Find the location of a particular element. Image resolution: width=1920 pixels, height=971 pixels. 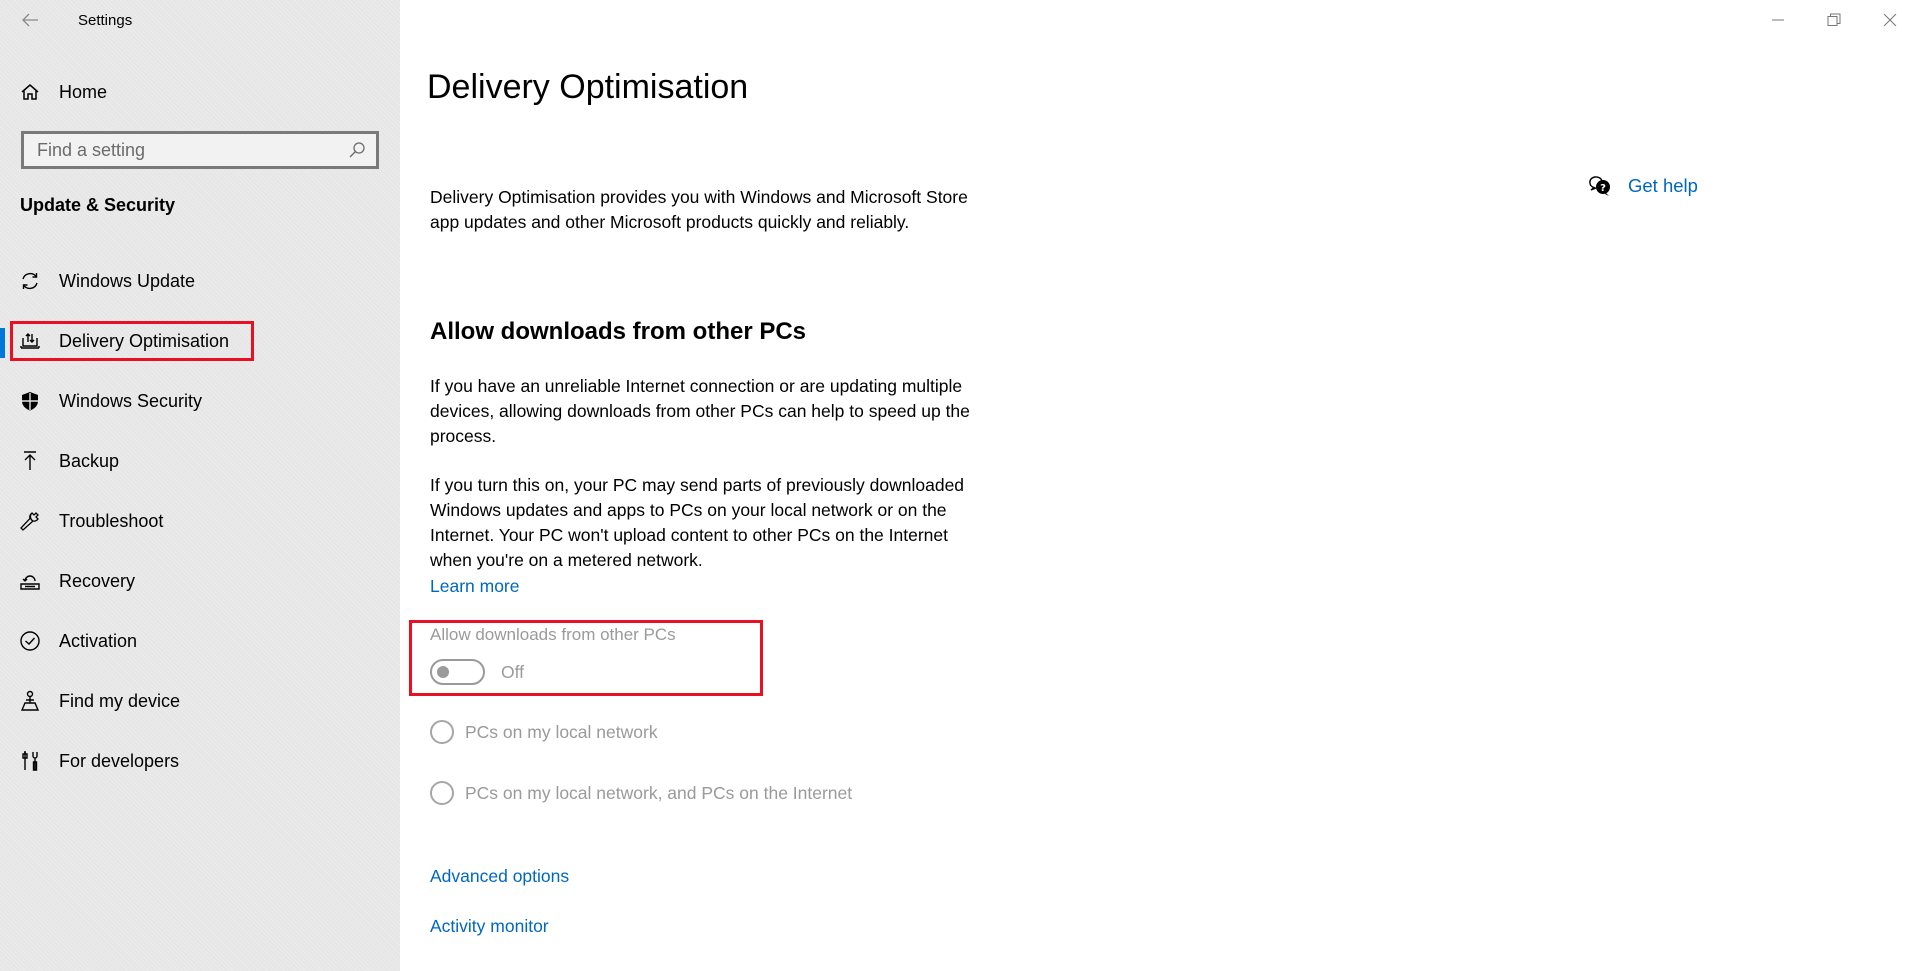

radio-label: PCs on my local network is located at coordinates (561, 731).